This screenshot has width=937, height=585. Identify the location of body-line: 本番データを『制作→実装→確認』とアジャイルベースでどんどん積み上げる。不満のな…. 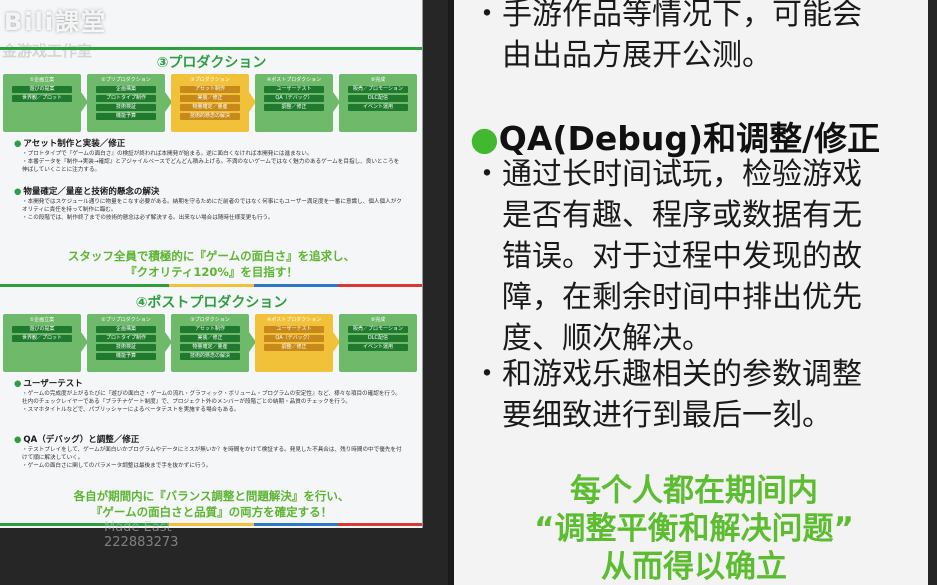
(212, 166).